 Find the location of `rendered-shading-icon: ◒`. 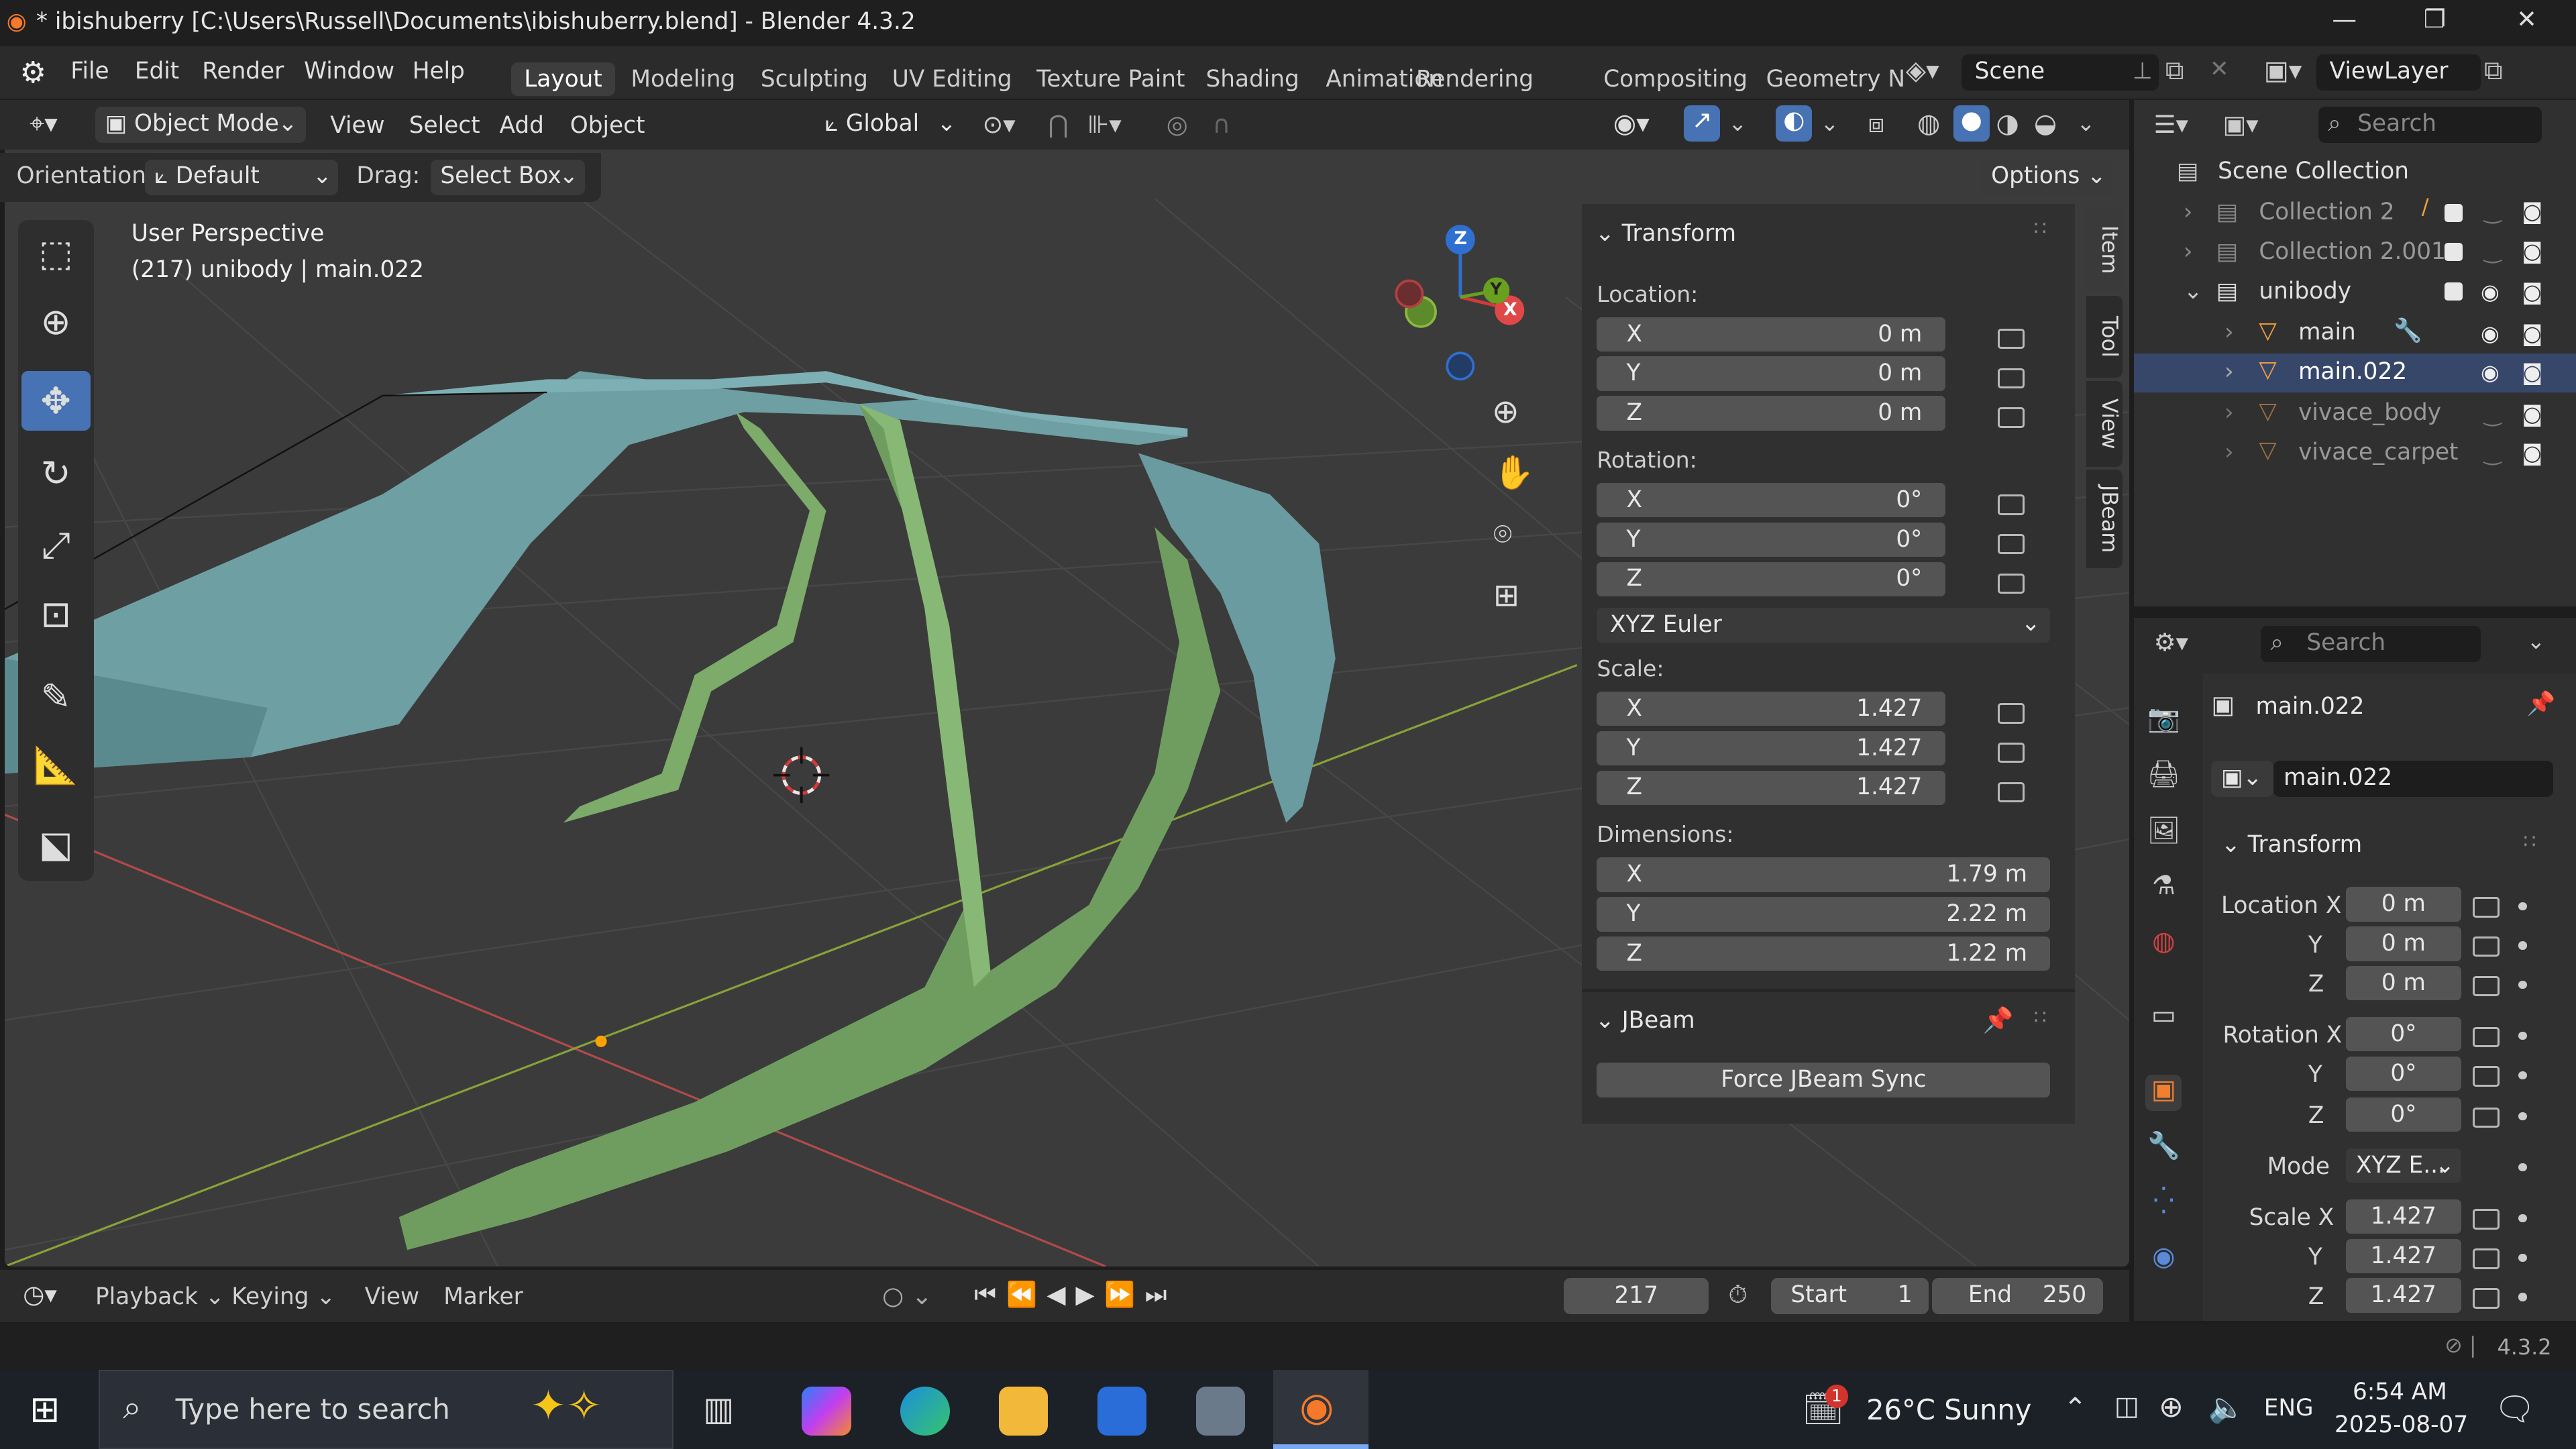

rendered-shading-icon: ◒ is located at coordinates (2045, 124).